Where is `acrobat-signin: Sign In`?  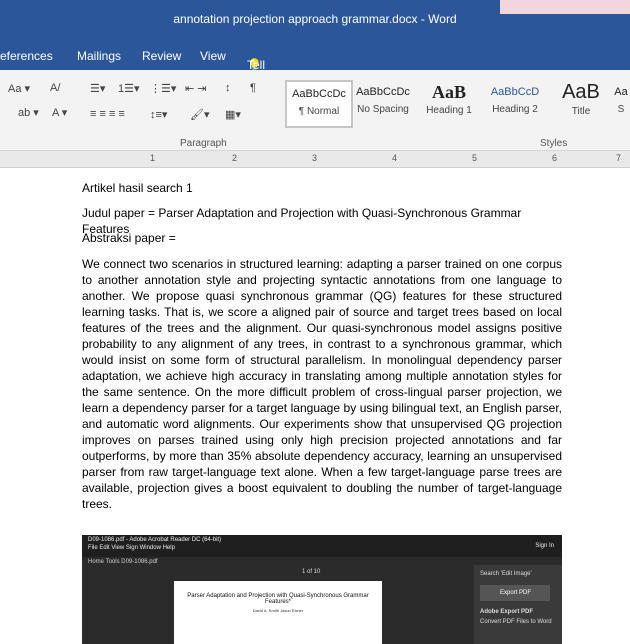
acrobat-signin: Sign In is located at coordinates (544, 546).